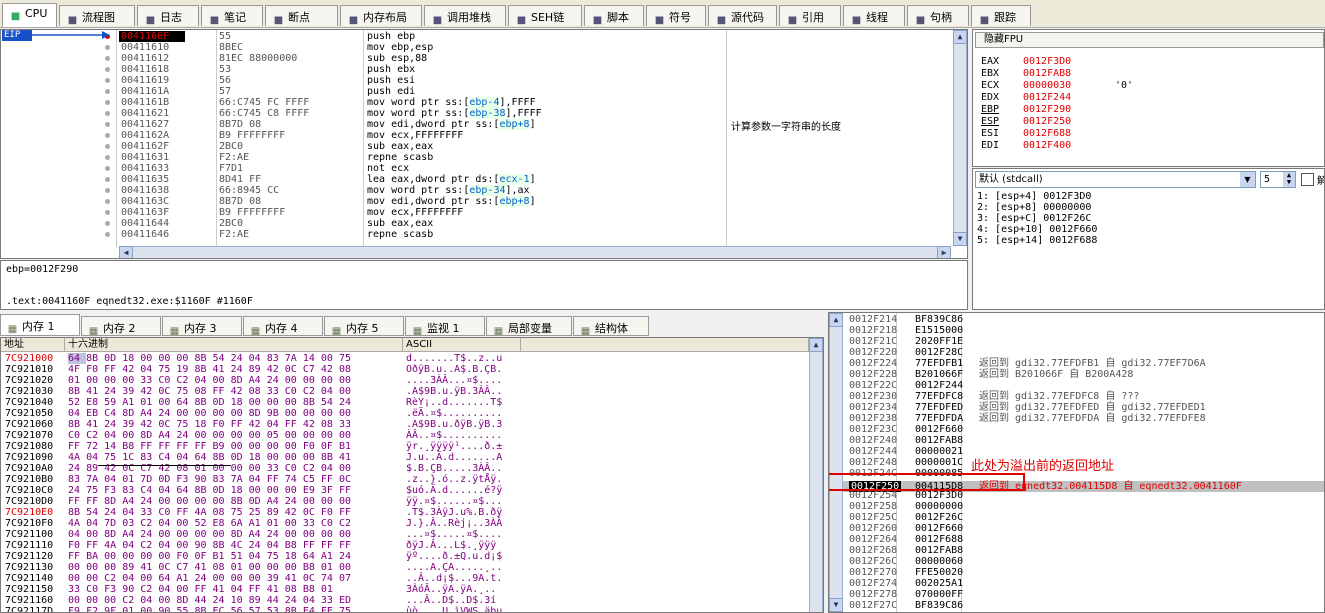  Describe the element at coordinates (476, 223) in the screenshot. I see `disasm-row: 00411644 2BC0 sub eax,eax` at that location.